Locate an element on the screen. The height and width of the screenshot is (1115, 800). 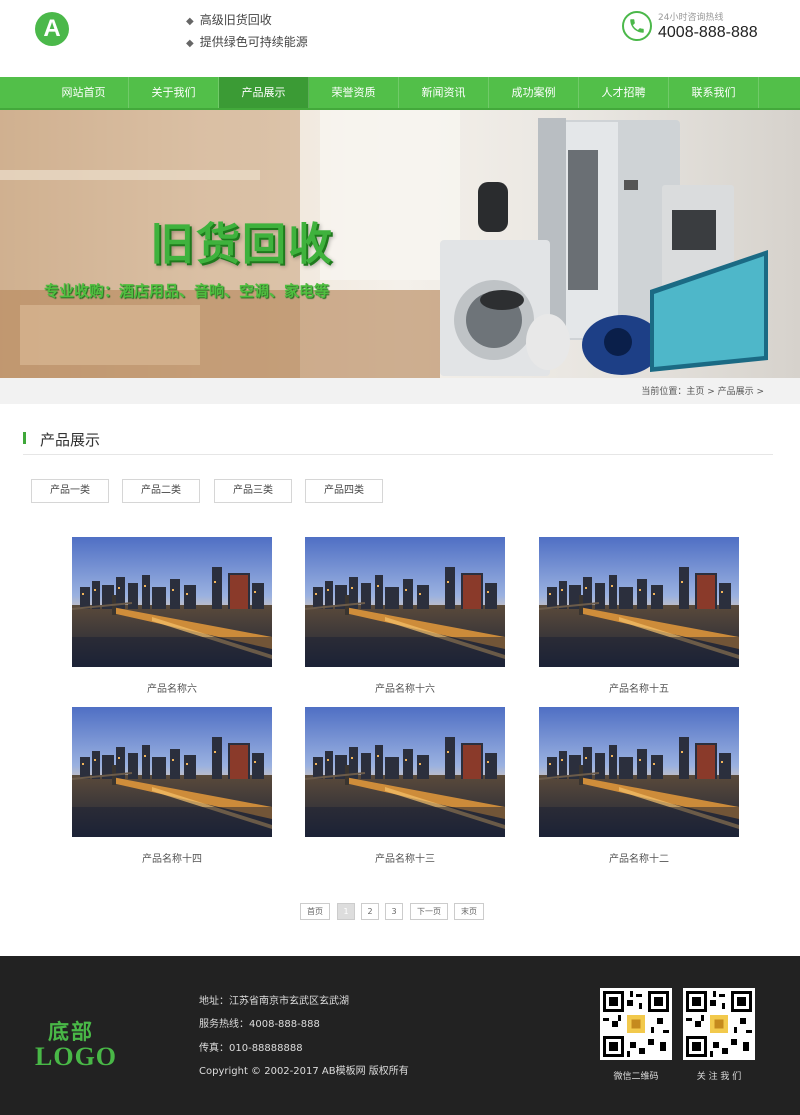
product-card: 产品名称十二 is located at coordinates (639, 786).